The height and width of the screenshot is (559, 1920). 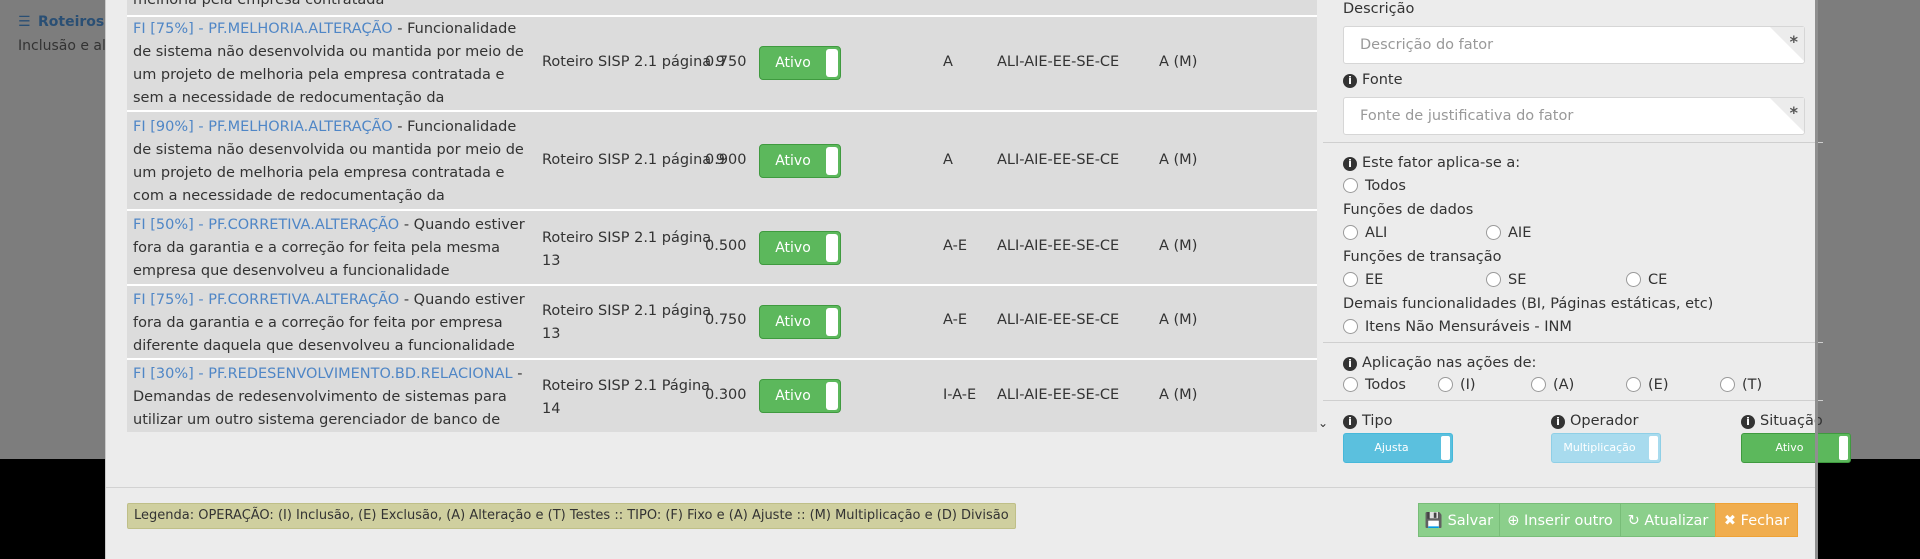 What do you see at coordinates (633, 62) in the screenshot?
I see `row-roteiro: Roteiro SISP 2.1 página 9` at bounding box center [633, 62].